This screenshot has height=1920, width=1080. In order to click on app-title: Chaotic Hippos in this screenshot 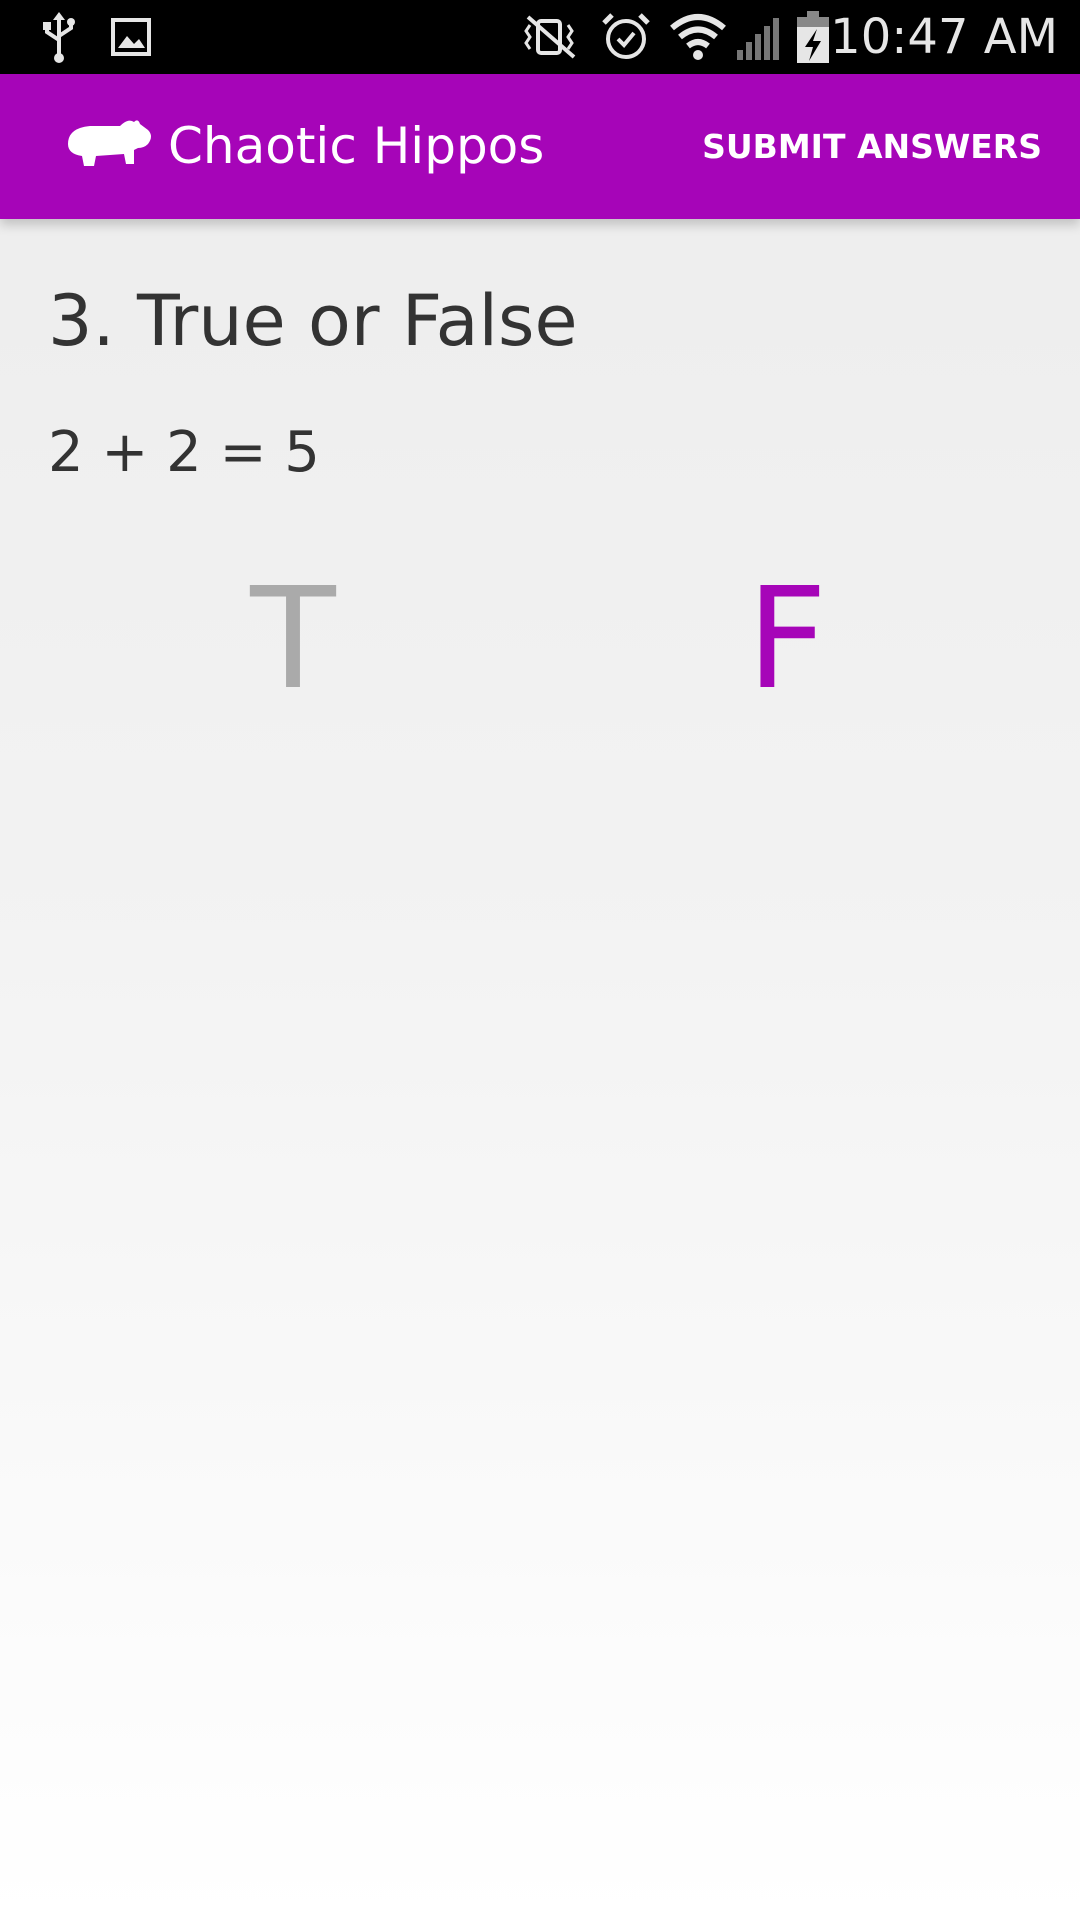, I will do `click(356, 146)`.